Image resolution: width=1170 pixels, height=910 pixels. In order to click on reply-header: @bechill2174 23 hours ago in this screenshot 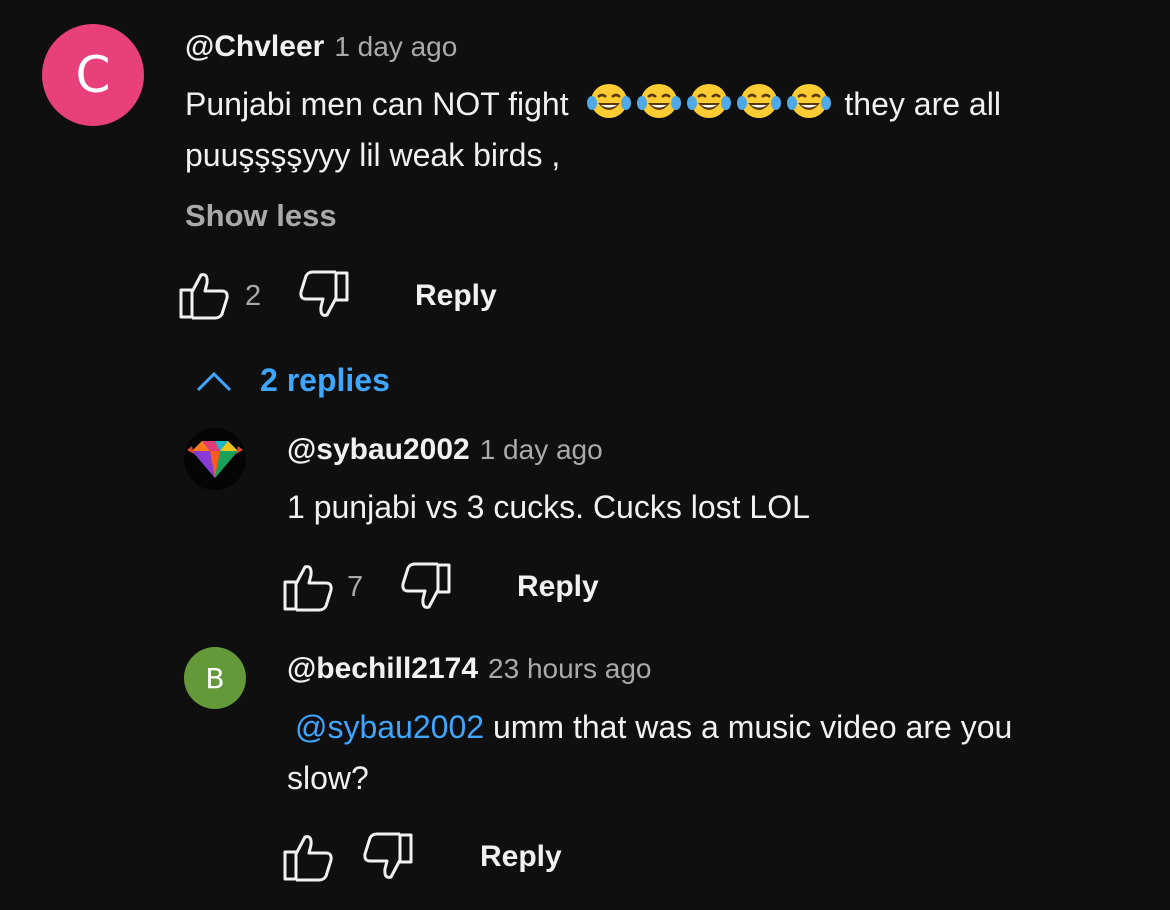, I will do `click(469, 669)`.